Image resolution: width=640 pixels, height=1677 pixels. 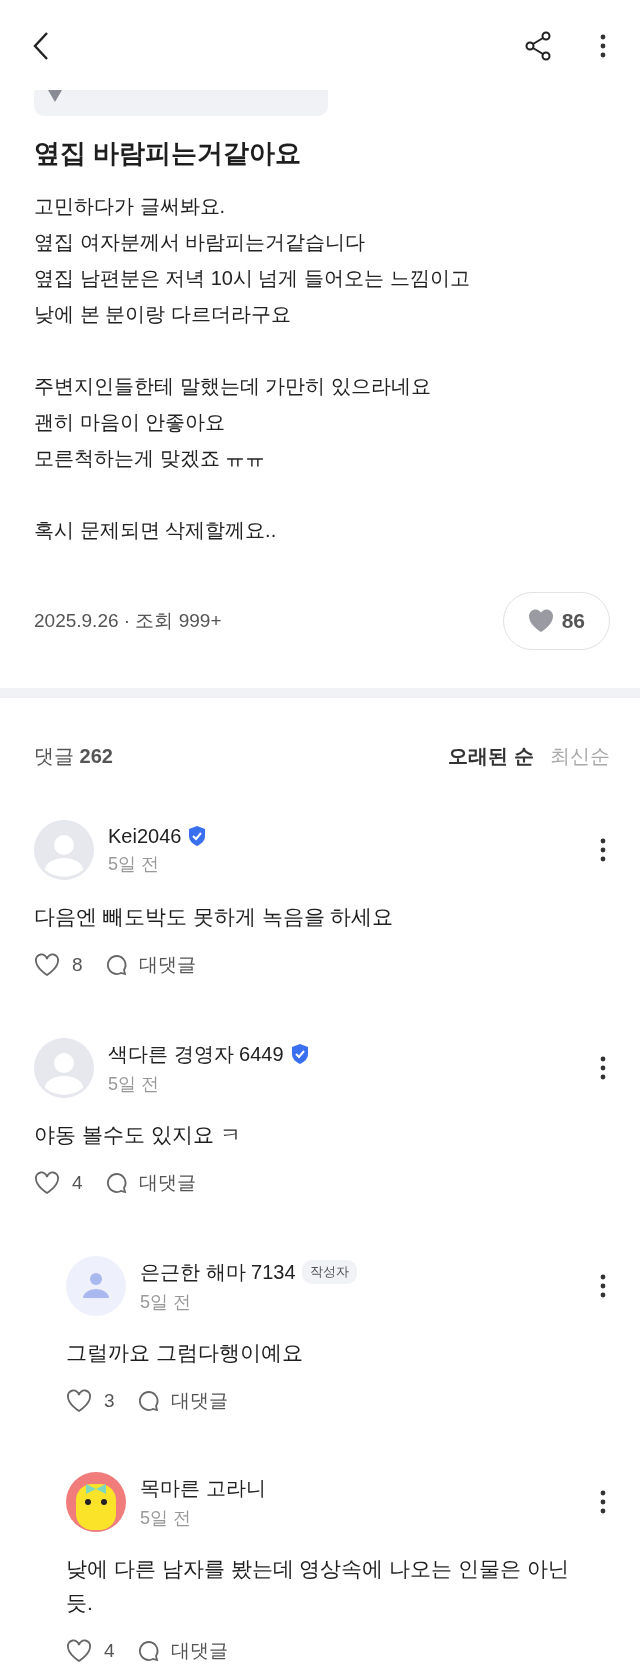 I want to click on post-meta: 2025.9.26 · 조회 999+, so click(x=128, y=621).